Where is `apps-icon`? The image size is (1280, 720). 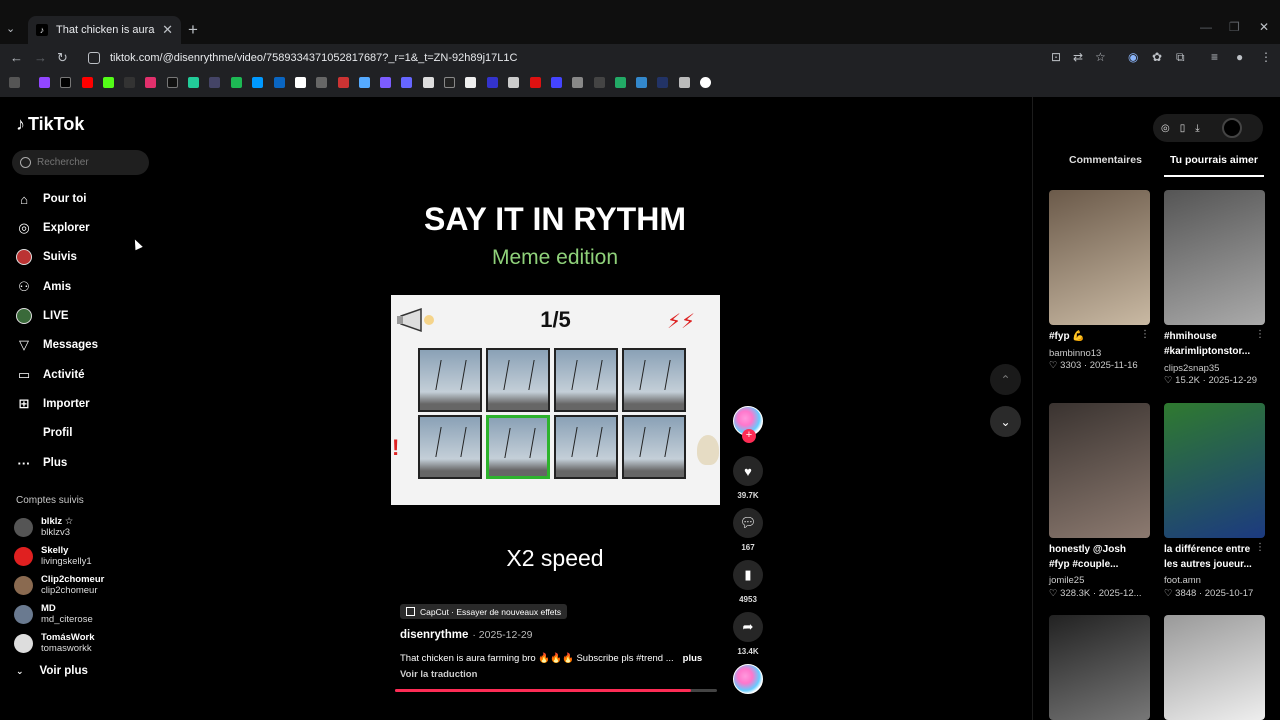
apps-icon is located at coordinates (14, 82).